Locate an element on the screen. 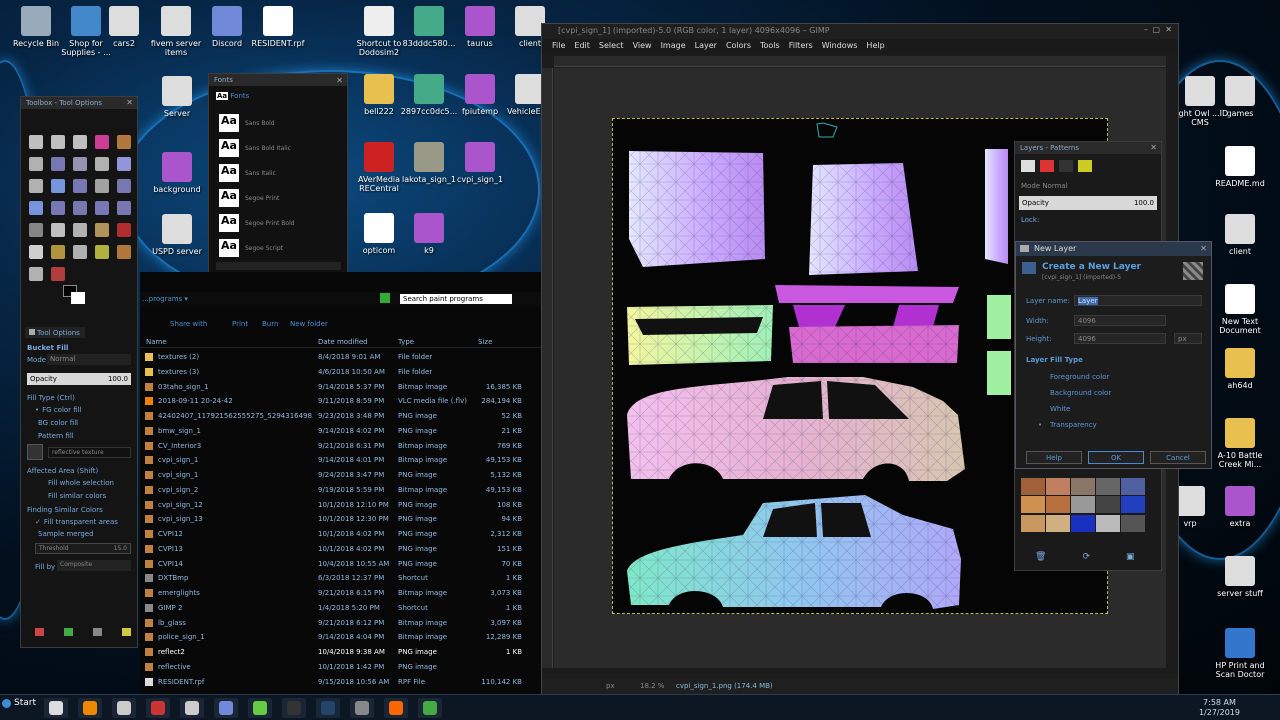 This screenshot has height=720, width=1280. file-row: GIMP 2 1/4/2018 5:20 PM Shortcut 1 KB is located at coordinates (341, 608).